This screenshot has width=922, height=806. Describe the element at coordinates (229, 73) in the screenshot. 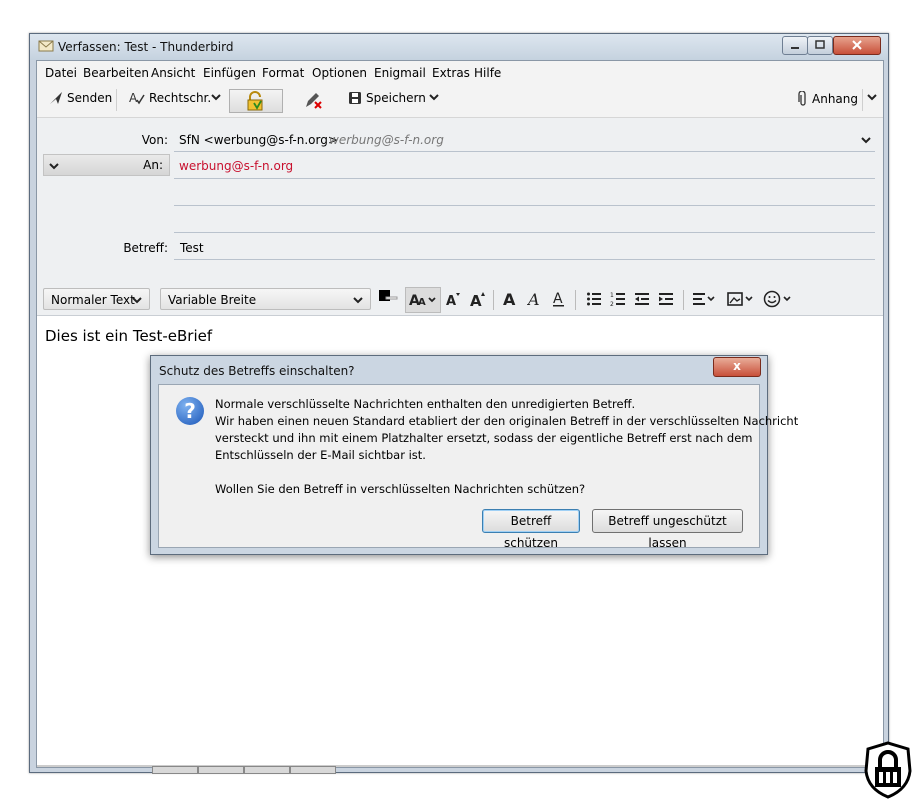

I see `menu-einfuegen: Einfügen` at that location.